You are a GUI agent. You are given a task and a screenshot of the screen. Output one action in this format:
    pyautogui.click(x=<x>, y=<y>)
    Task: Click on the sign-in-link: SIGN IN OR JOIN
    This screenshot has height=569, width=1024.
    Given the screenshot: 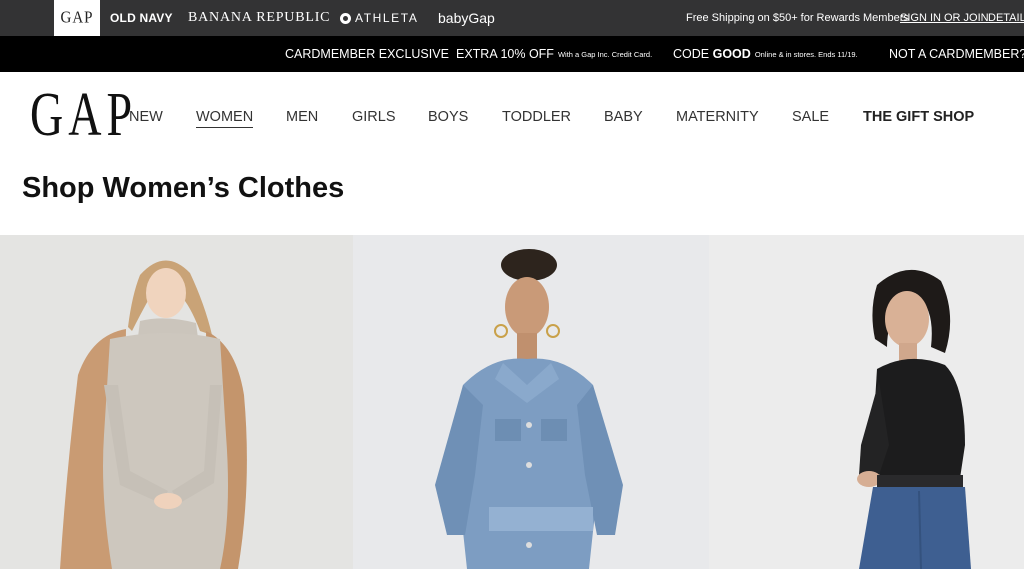 What is the action you would take?
    pyautogui.click(x=944, y=18)
    